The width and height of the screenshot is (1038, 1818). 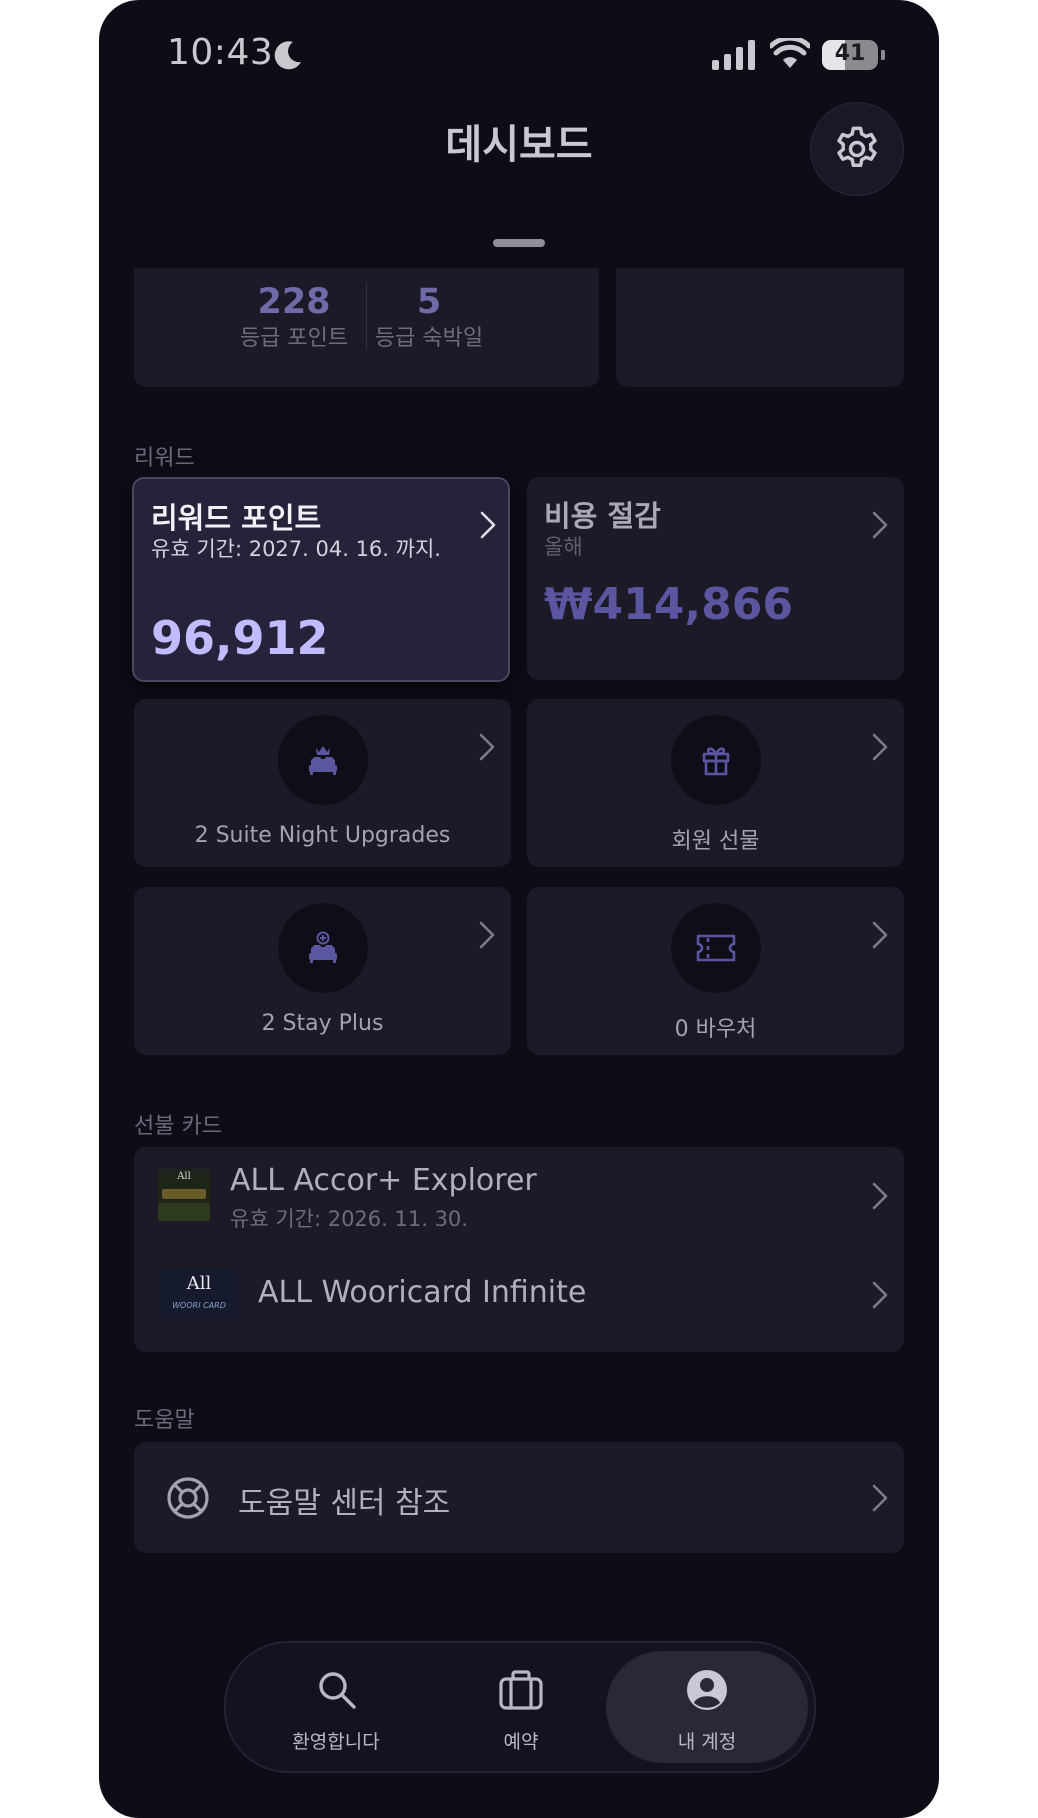 What do you see at coordinates (383, 1180) in the screenshot?
I see `prepaid-item-title: ALL Accor+ Explorer` at bounding box center [383, 1180].